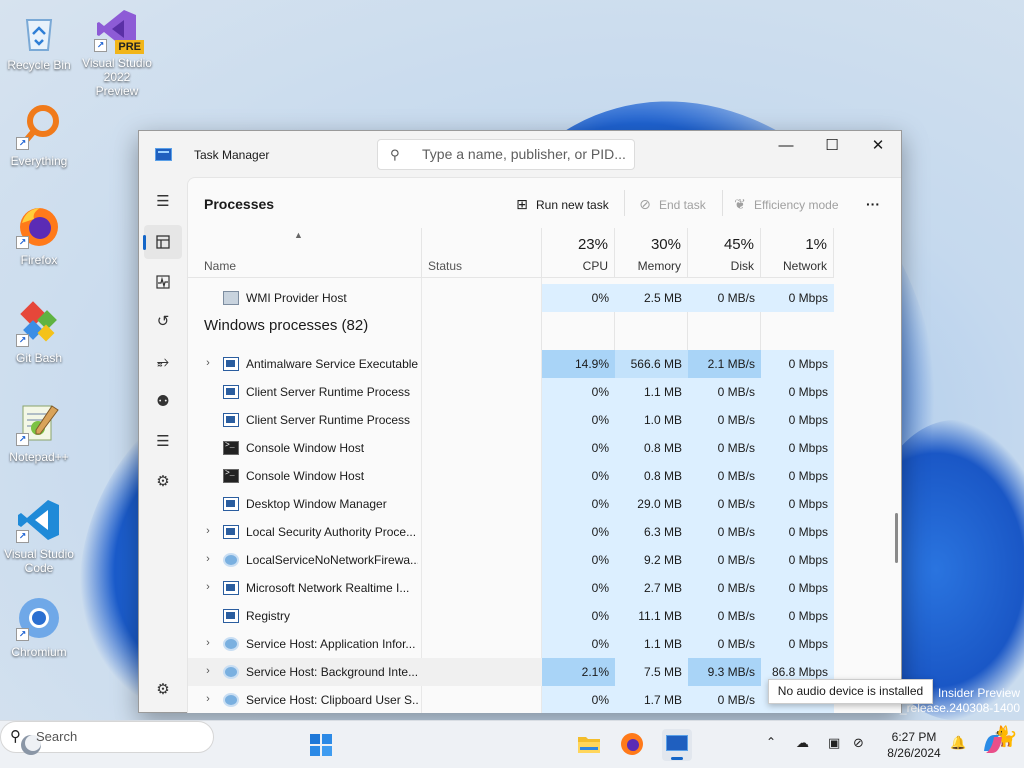  Describe the element at coordinates (978, 693) in the screenshot. I see `watermark-line1: Insider Preview` at that location.